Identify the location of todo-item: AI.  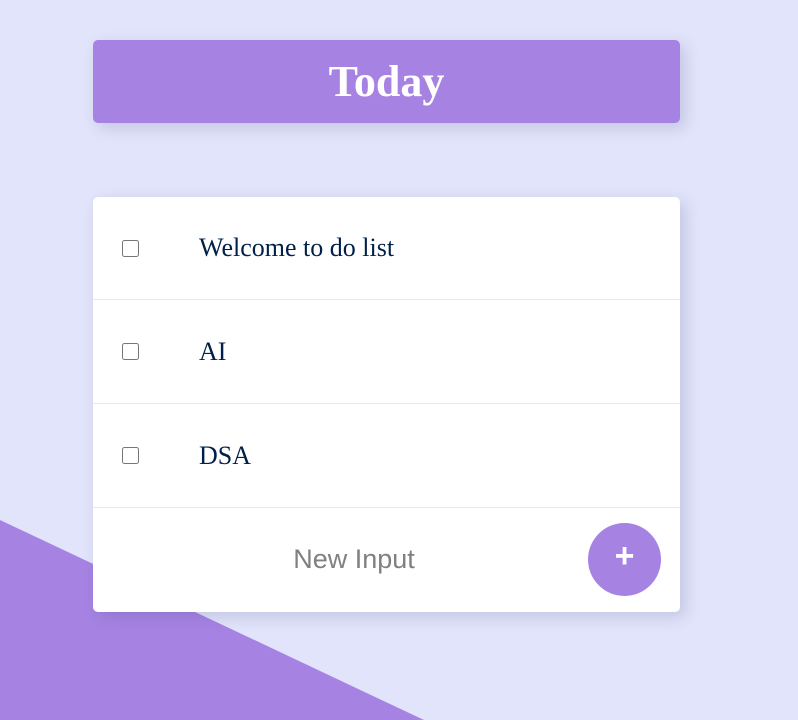
(386, 352).